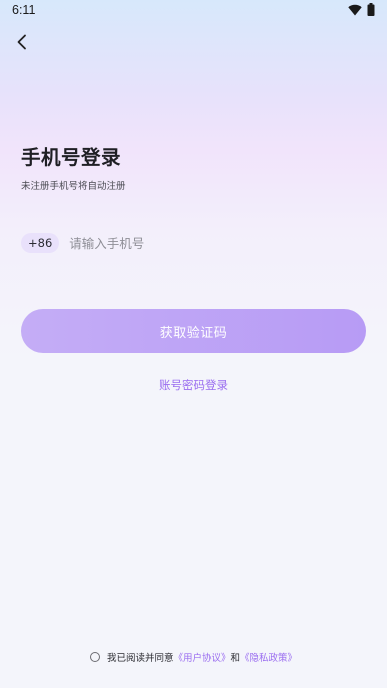 Image resolution: width=387 pixels, height=688 pixels. Describe the element at coordinates (73, 186) in the screenshot. I see `page-subtitle: 未注册手机号将自动注册` at that location.